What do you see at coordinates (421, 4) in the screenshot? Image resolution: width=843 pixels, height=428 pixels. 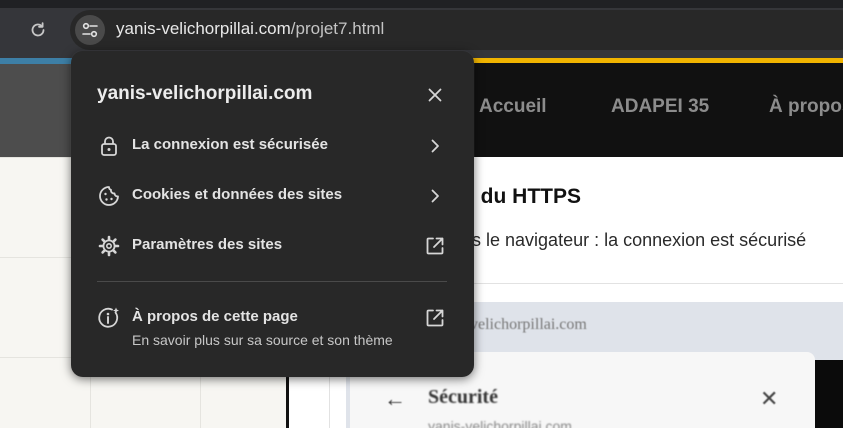 I see `tab-strip` at bounding box center [421, 4].